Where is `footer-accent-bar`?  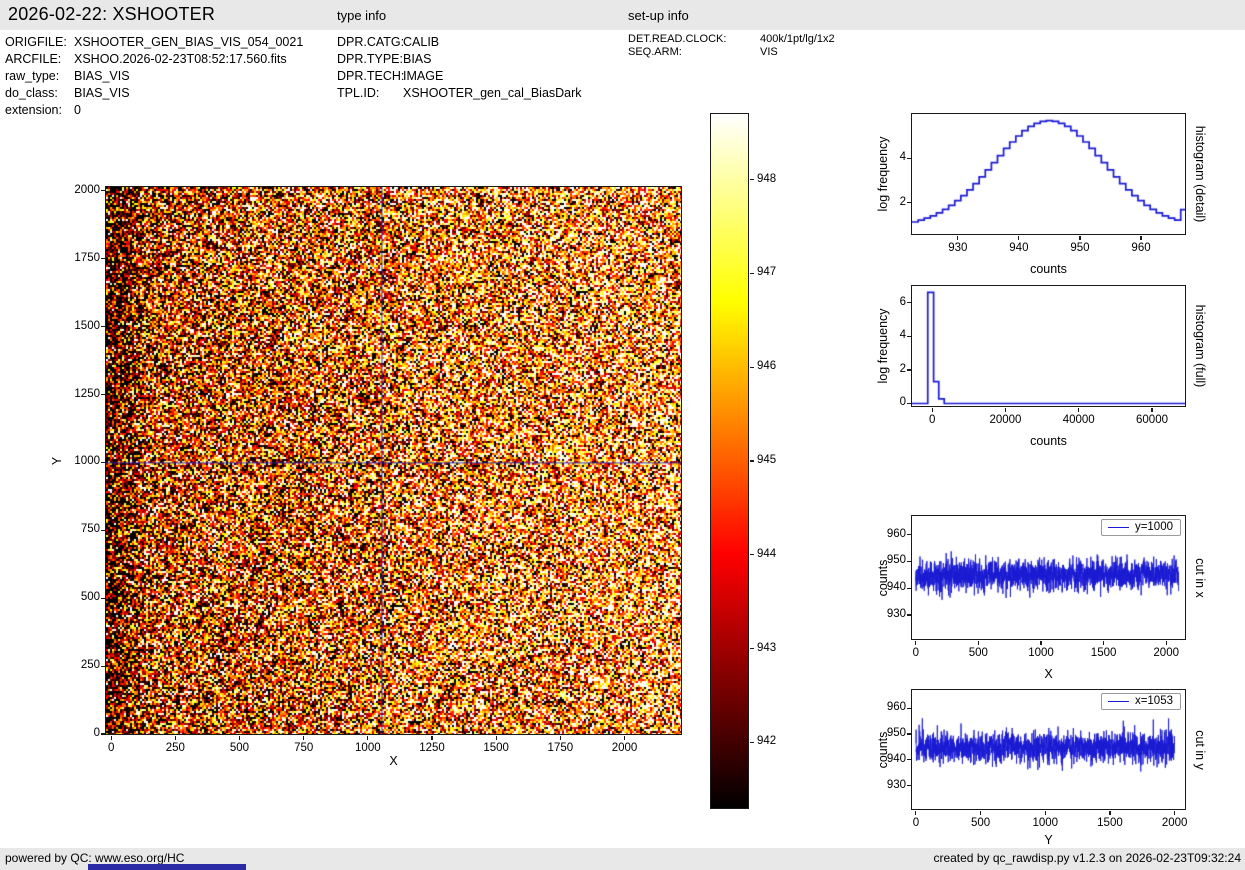
footer-accent-bar is located at coordinates (167, 867).